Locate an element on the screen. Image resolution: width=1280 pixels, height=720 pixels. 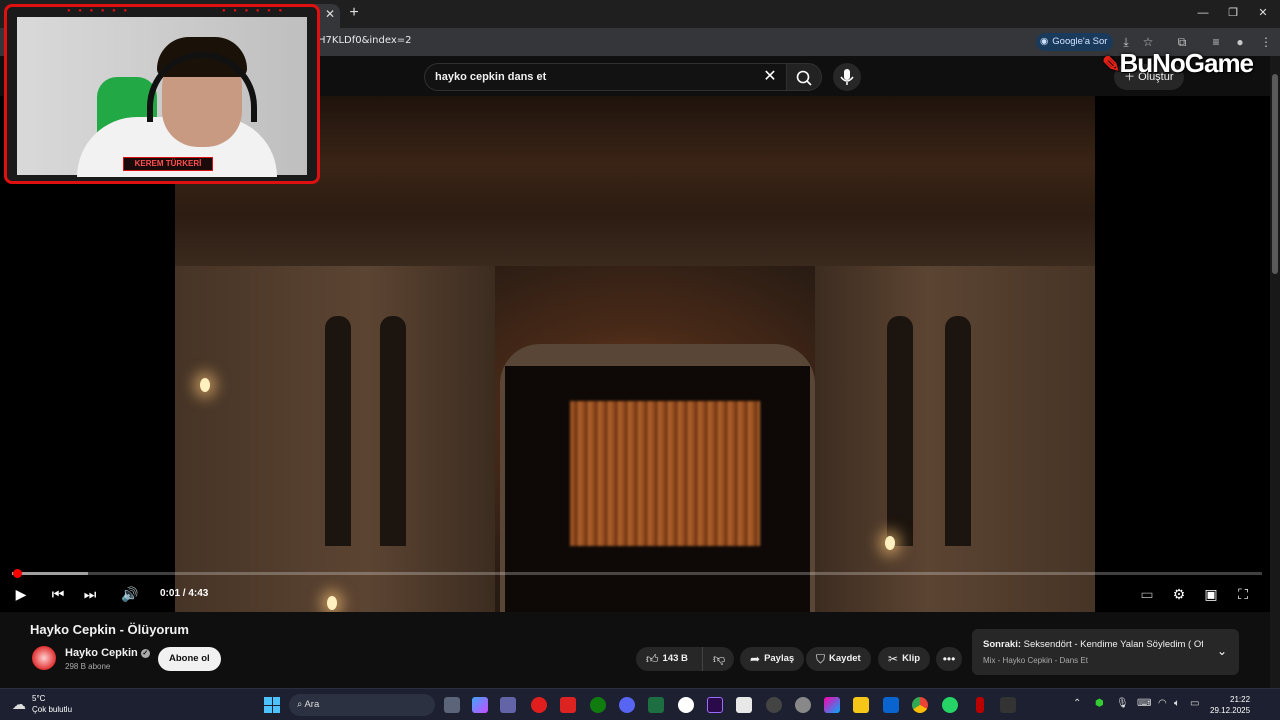
clear-search-icon: ✕ is located at coordinates (770, 77).